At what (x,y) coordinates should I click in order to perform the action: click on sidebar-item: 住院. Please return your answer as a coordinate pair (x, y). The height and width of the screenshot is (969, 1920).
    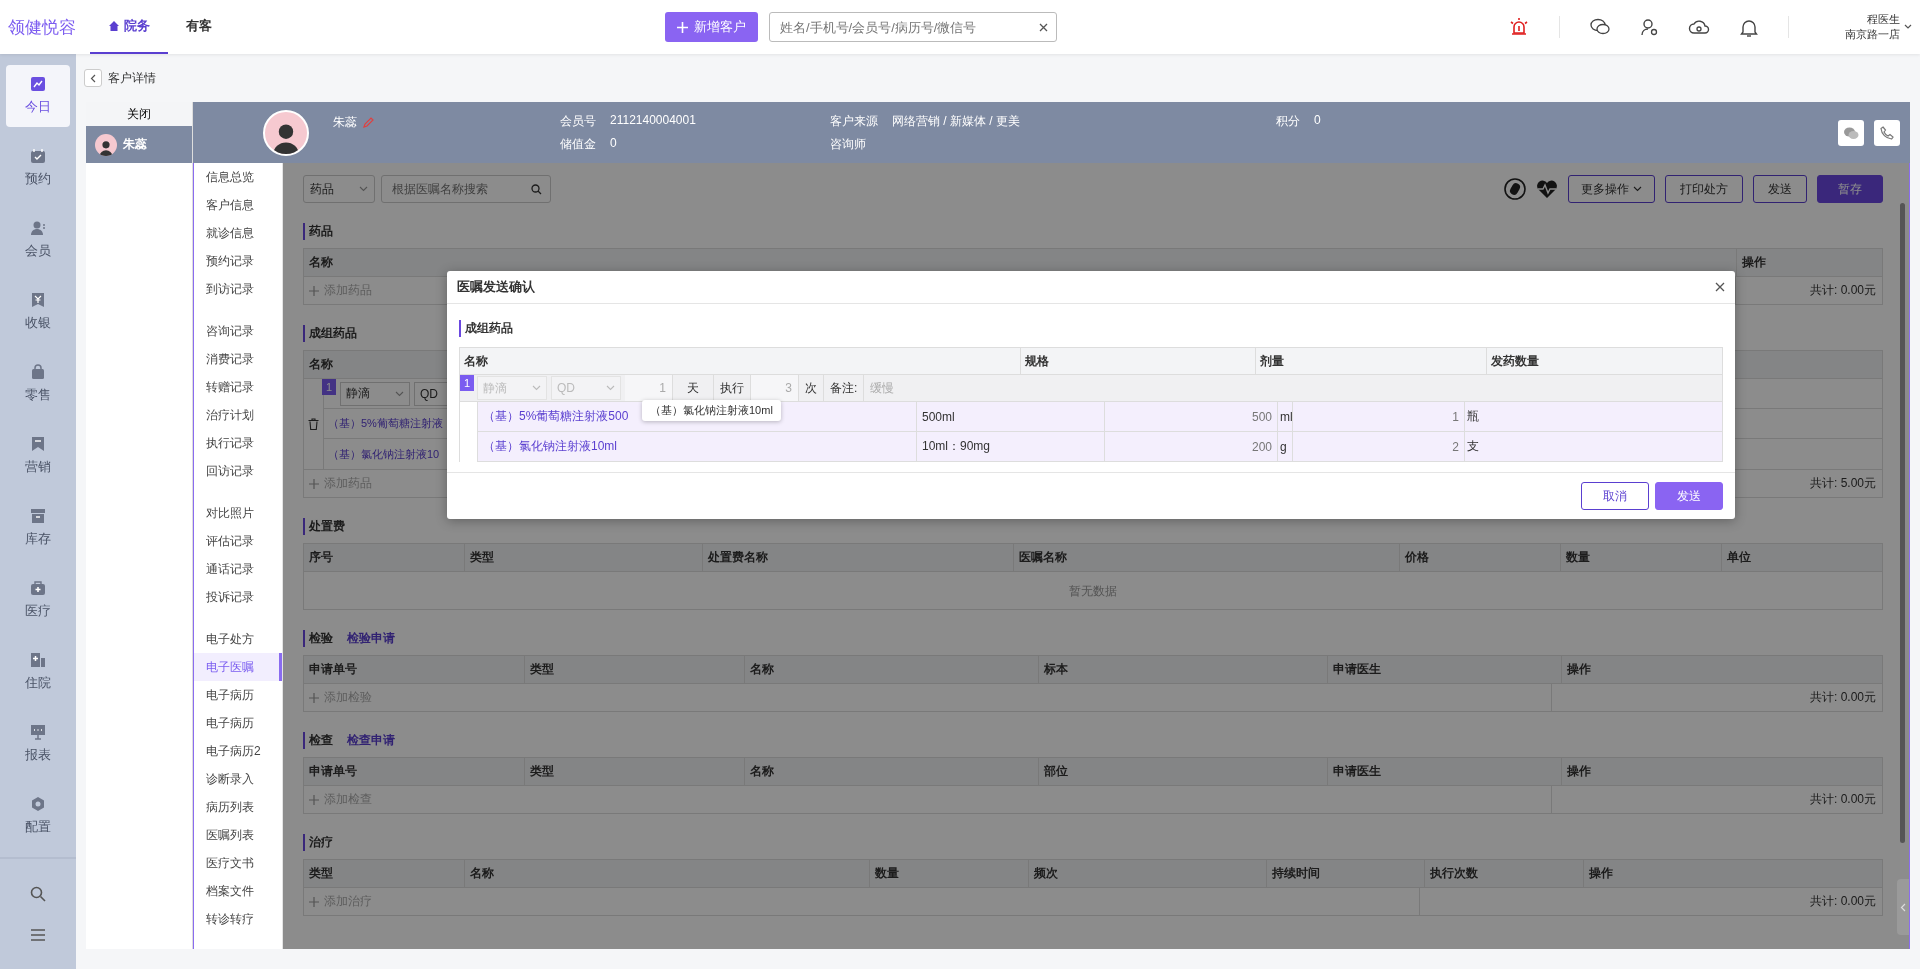
    Looking at the image, I should click on (38, 672).